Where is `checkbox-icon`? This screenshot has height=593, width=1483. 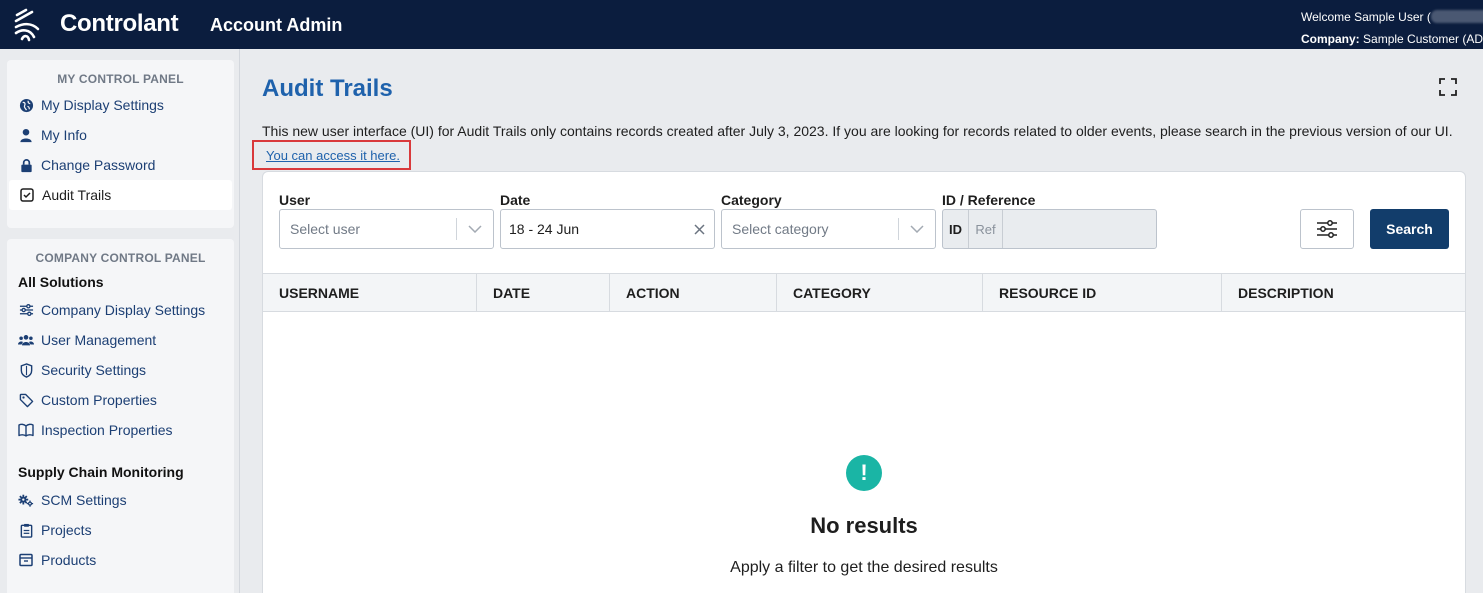 checkbox-icon is located at coordinates (27, 195).